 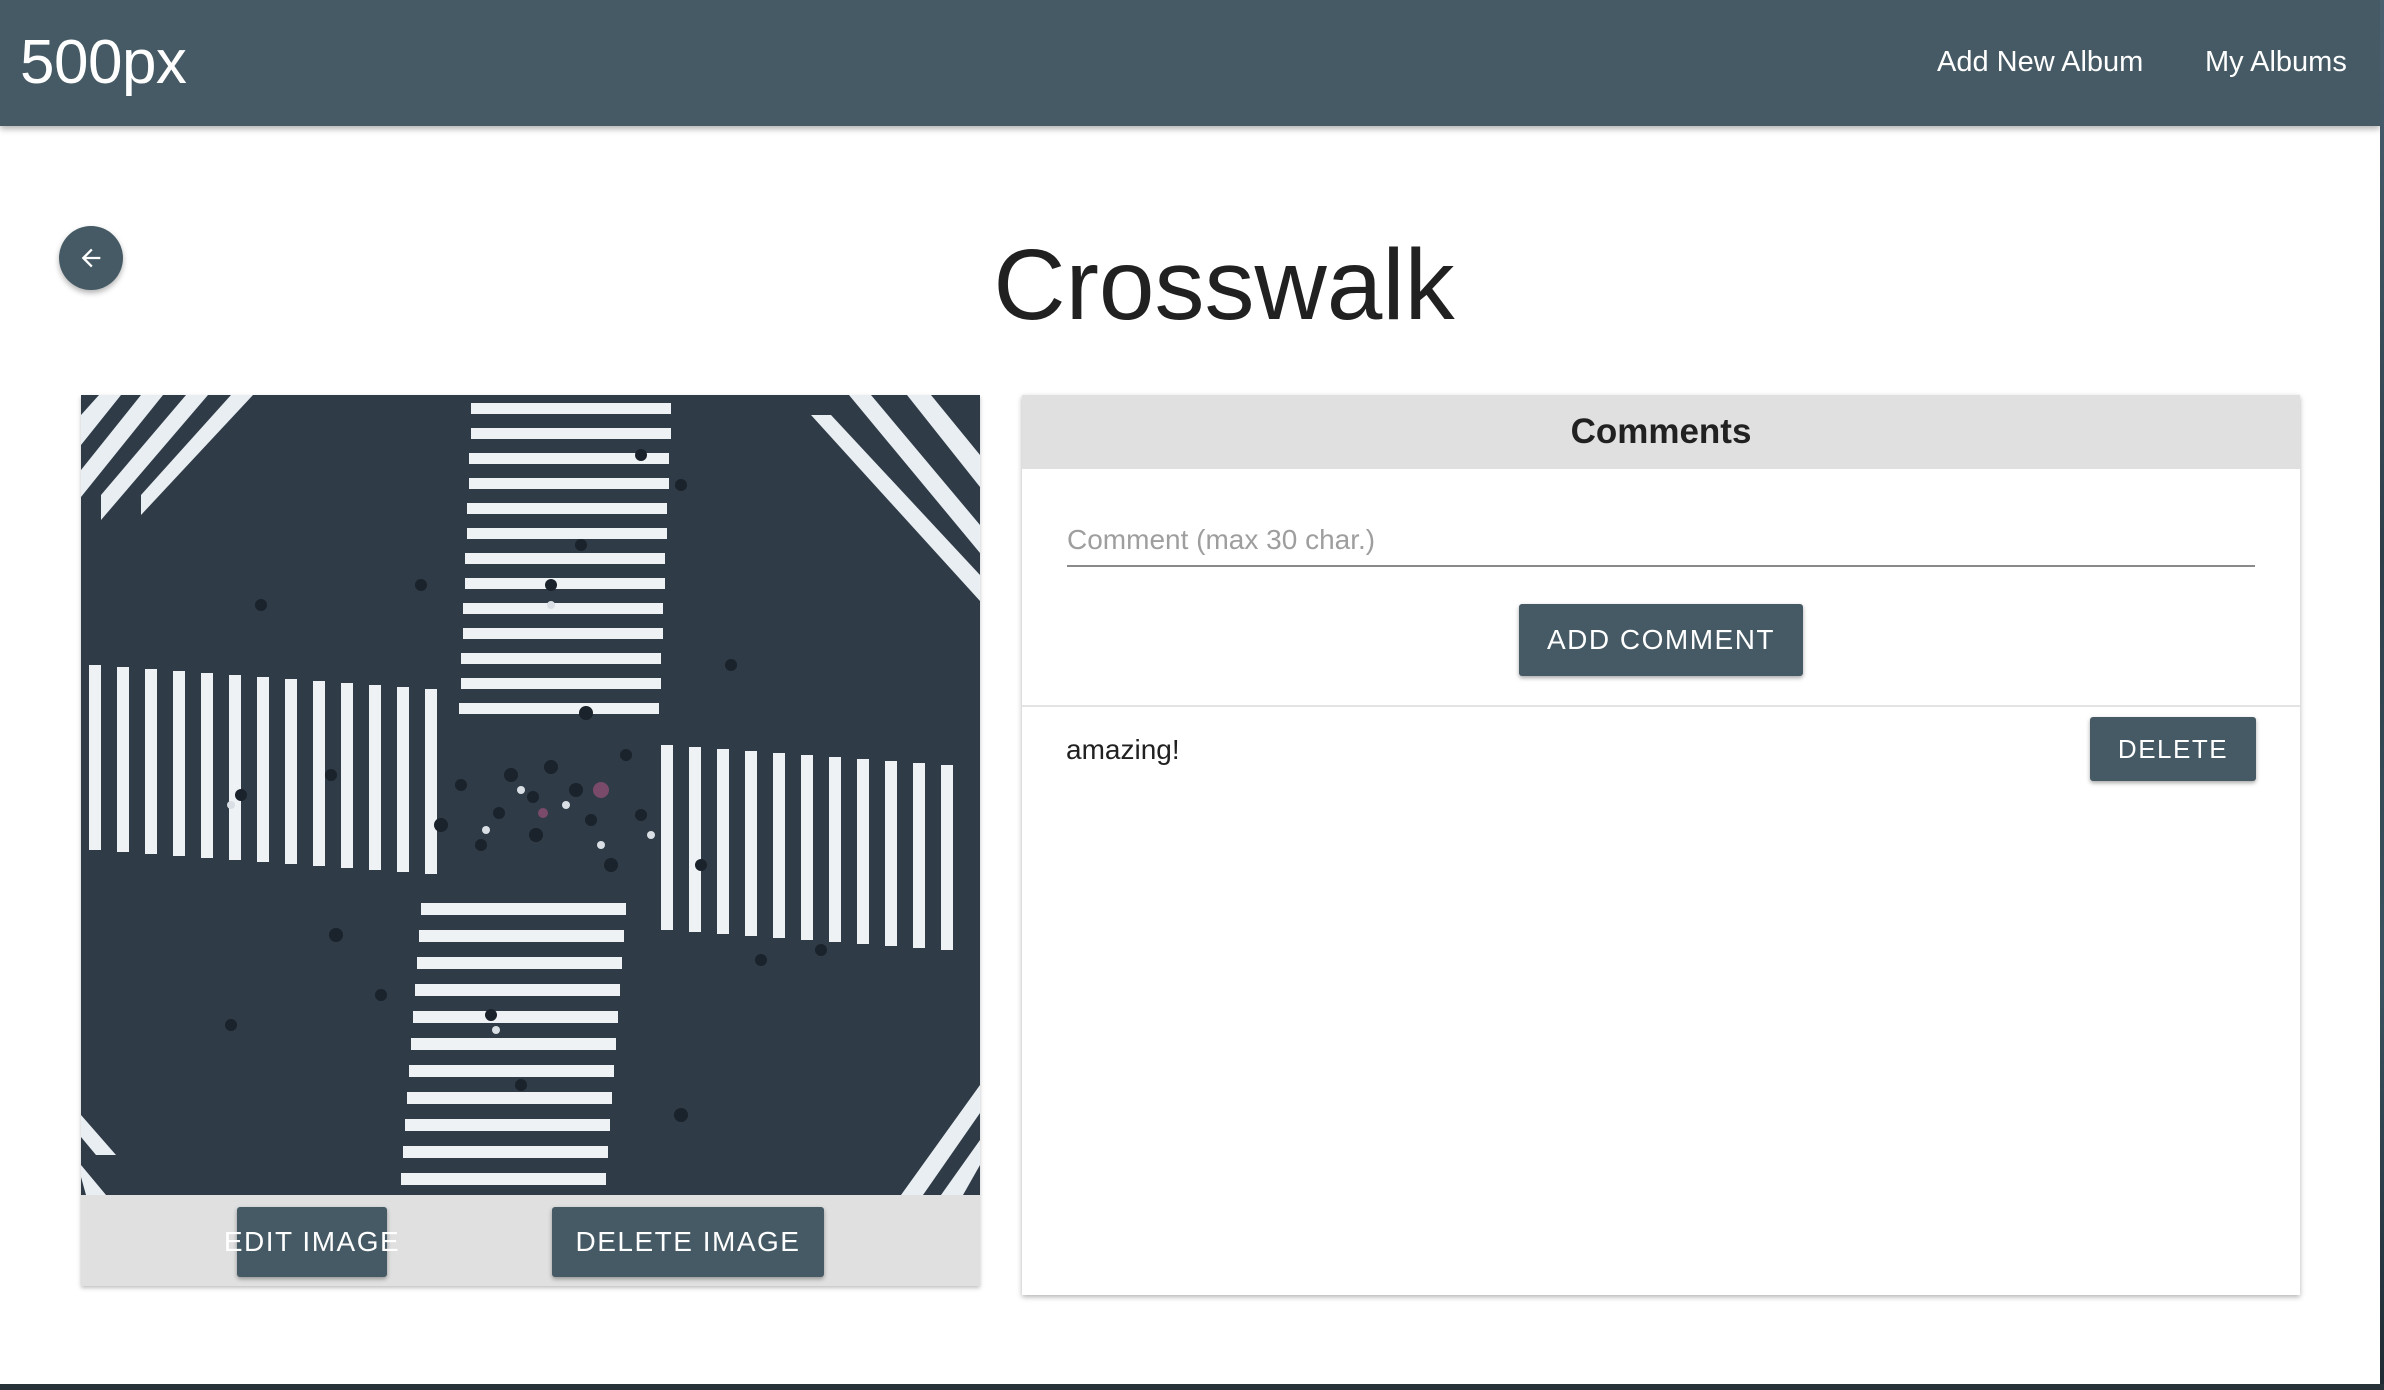 I want to click on comments-header: Comments, so click(x=1661, y=432).